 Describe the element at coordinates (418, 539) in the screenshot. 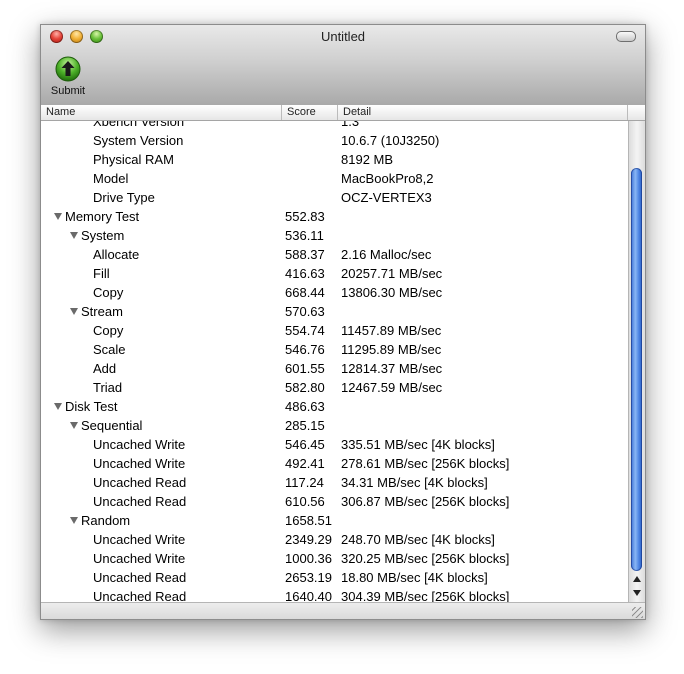

I see `row-detail: 248.70 MB/sec [4K blocks]` at that location.